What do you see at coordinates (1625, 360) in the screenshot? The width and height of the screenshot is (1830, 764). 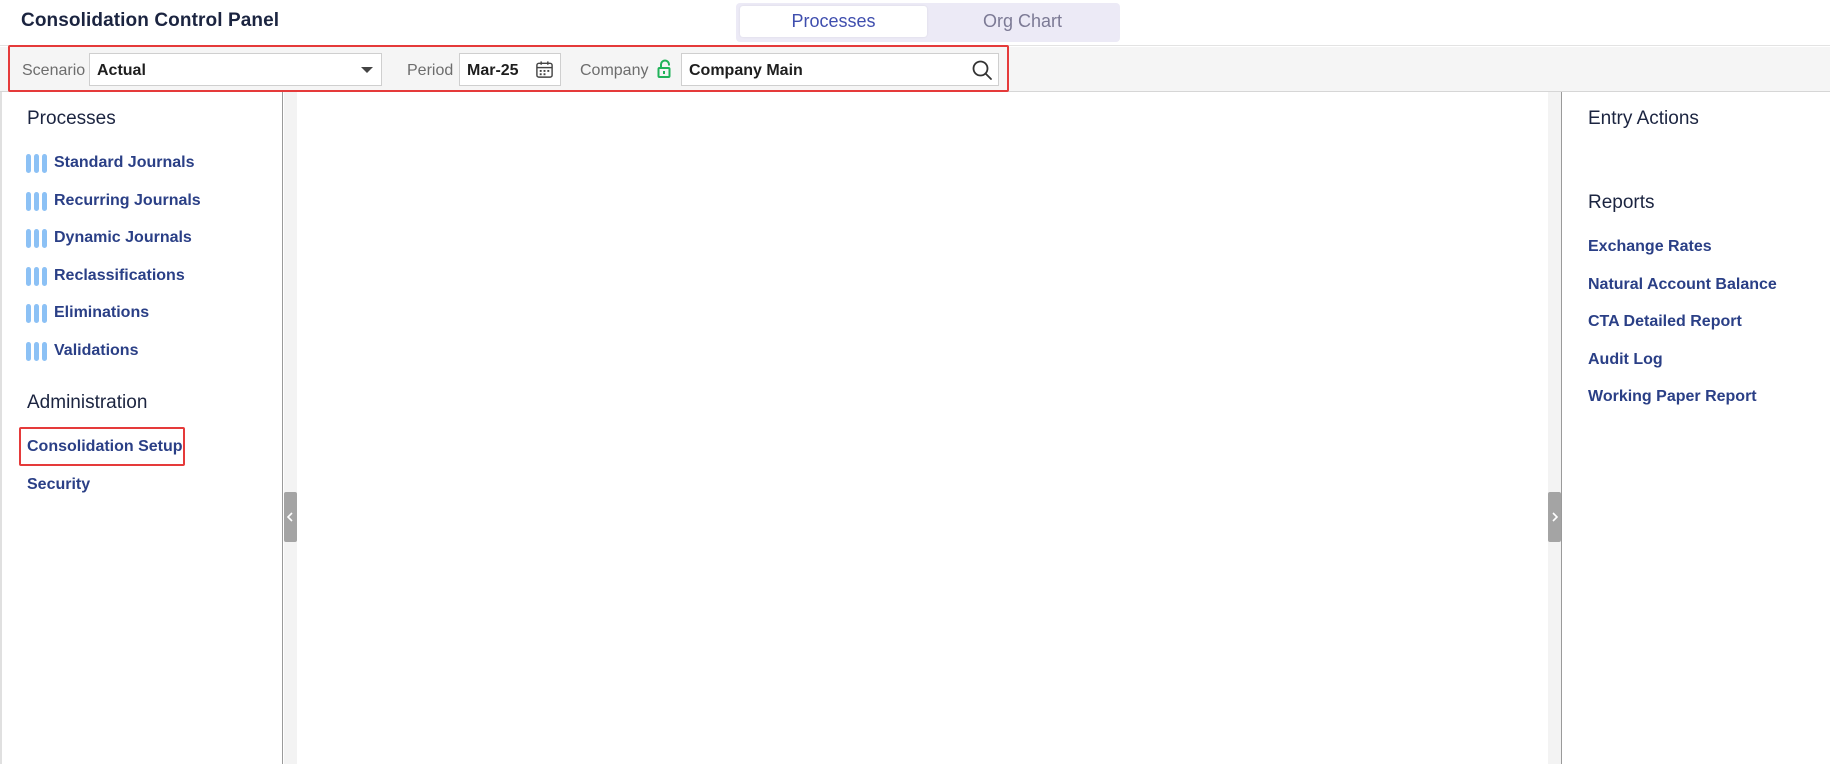 I see `report-link-audit-log: Audit Log` at bounding box center [1625, 360].